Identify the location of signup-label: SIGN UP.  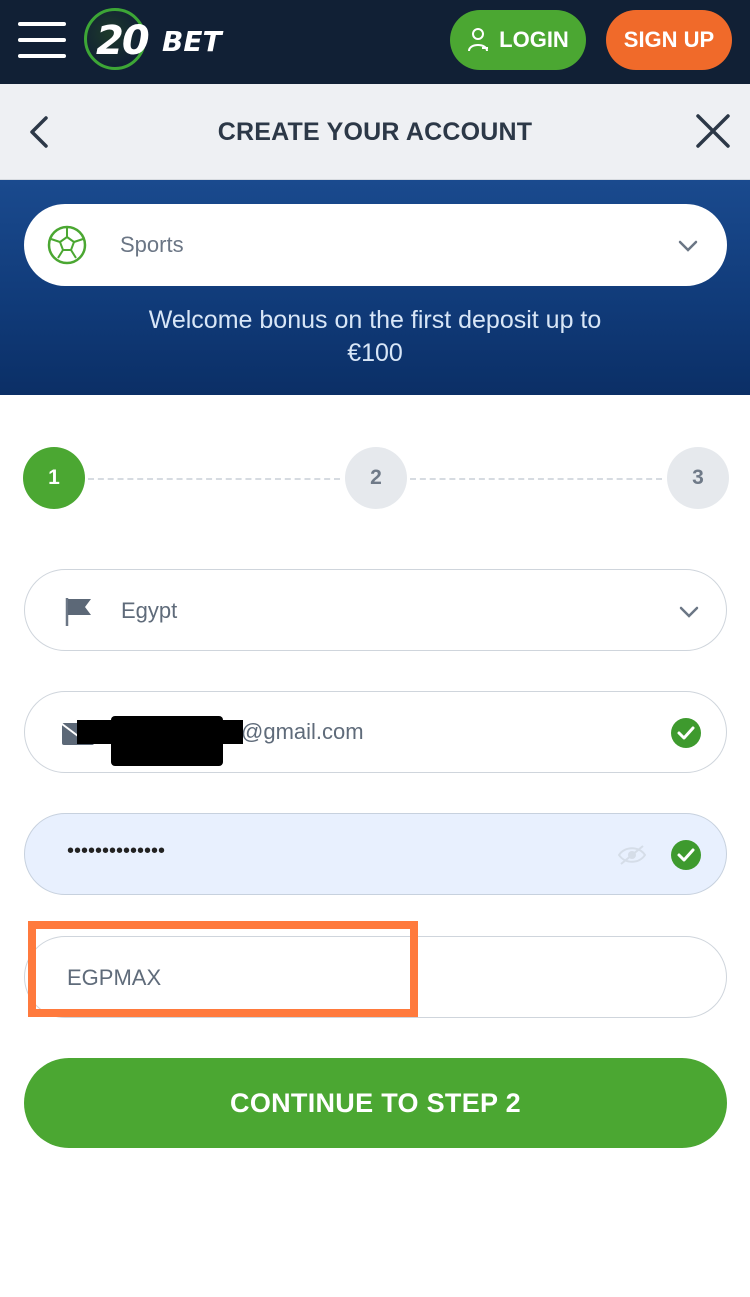
(669, 39).